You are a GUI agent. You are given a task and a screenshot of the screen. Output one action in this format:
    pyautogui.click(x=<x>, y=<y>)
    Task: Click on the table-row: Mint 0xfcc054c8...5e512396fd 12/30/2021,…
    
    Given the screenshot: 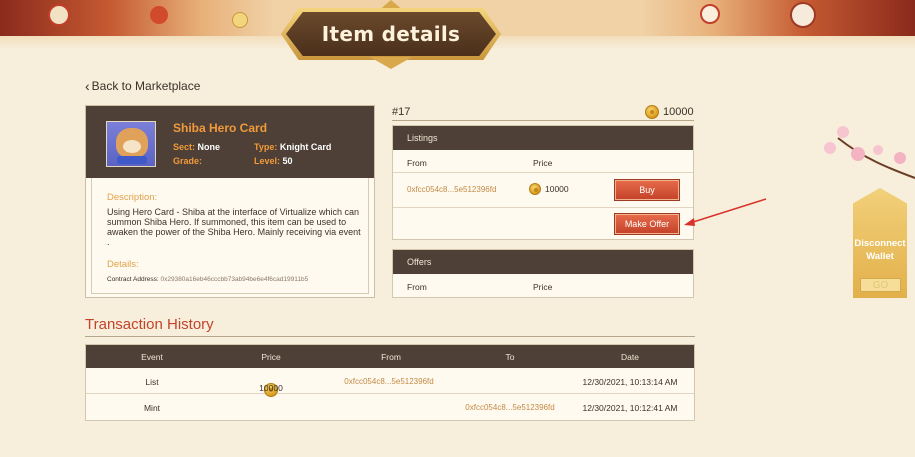 What is the action you would take?
    pyautogui.click(x=390, y=407)
    